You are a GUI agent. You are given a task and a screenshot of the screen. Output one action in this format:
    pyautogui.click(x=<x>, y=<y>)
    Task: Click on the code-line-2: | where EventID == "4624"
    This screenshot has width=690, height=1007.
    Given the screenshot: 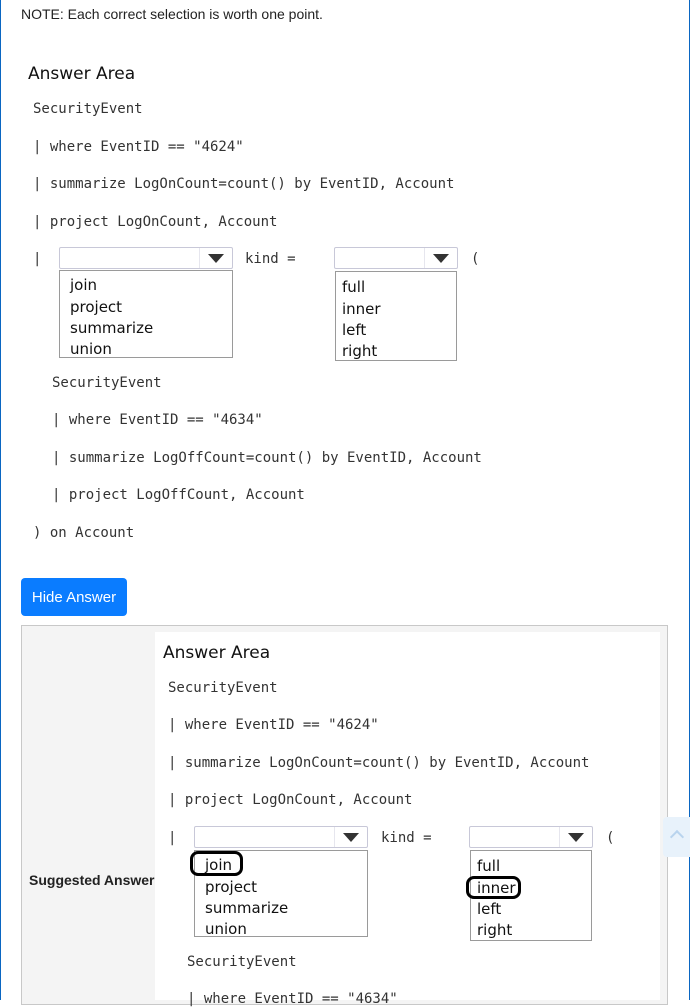 What is the action you would take?
    pyautogui.click(x=138, y=147)
    